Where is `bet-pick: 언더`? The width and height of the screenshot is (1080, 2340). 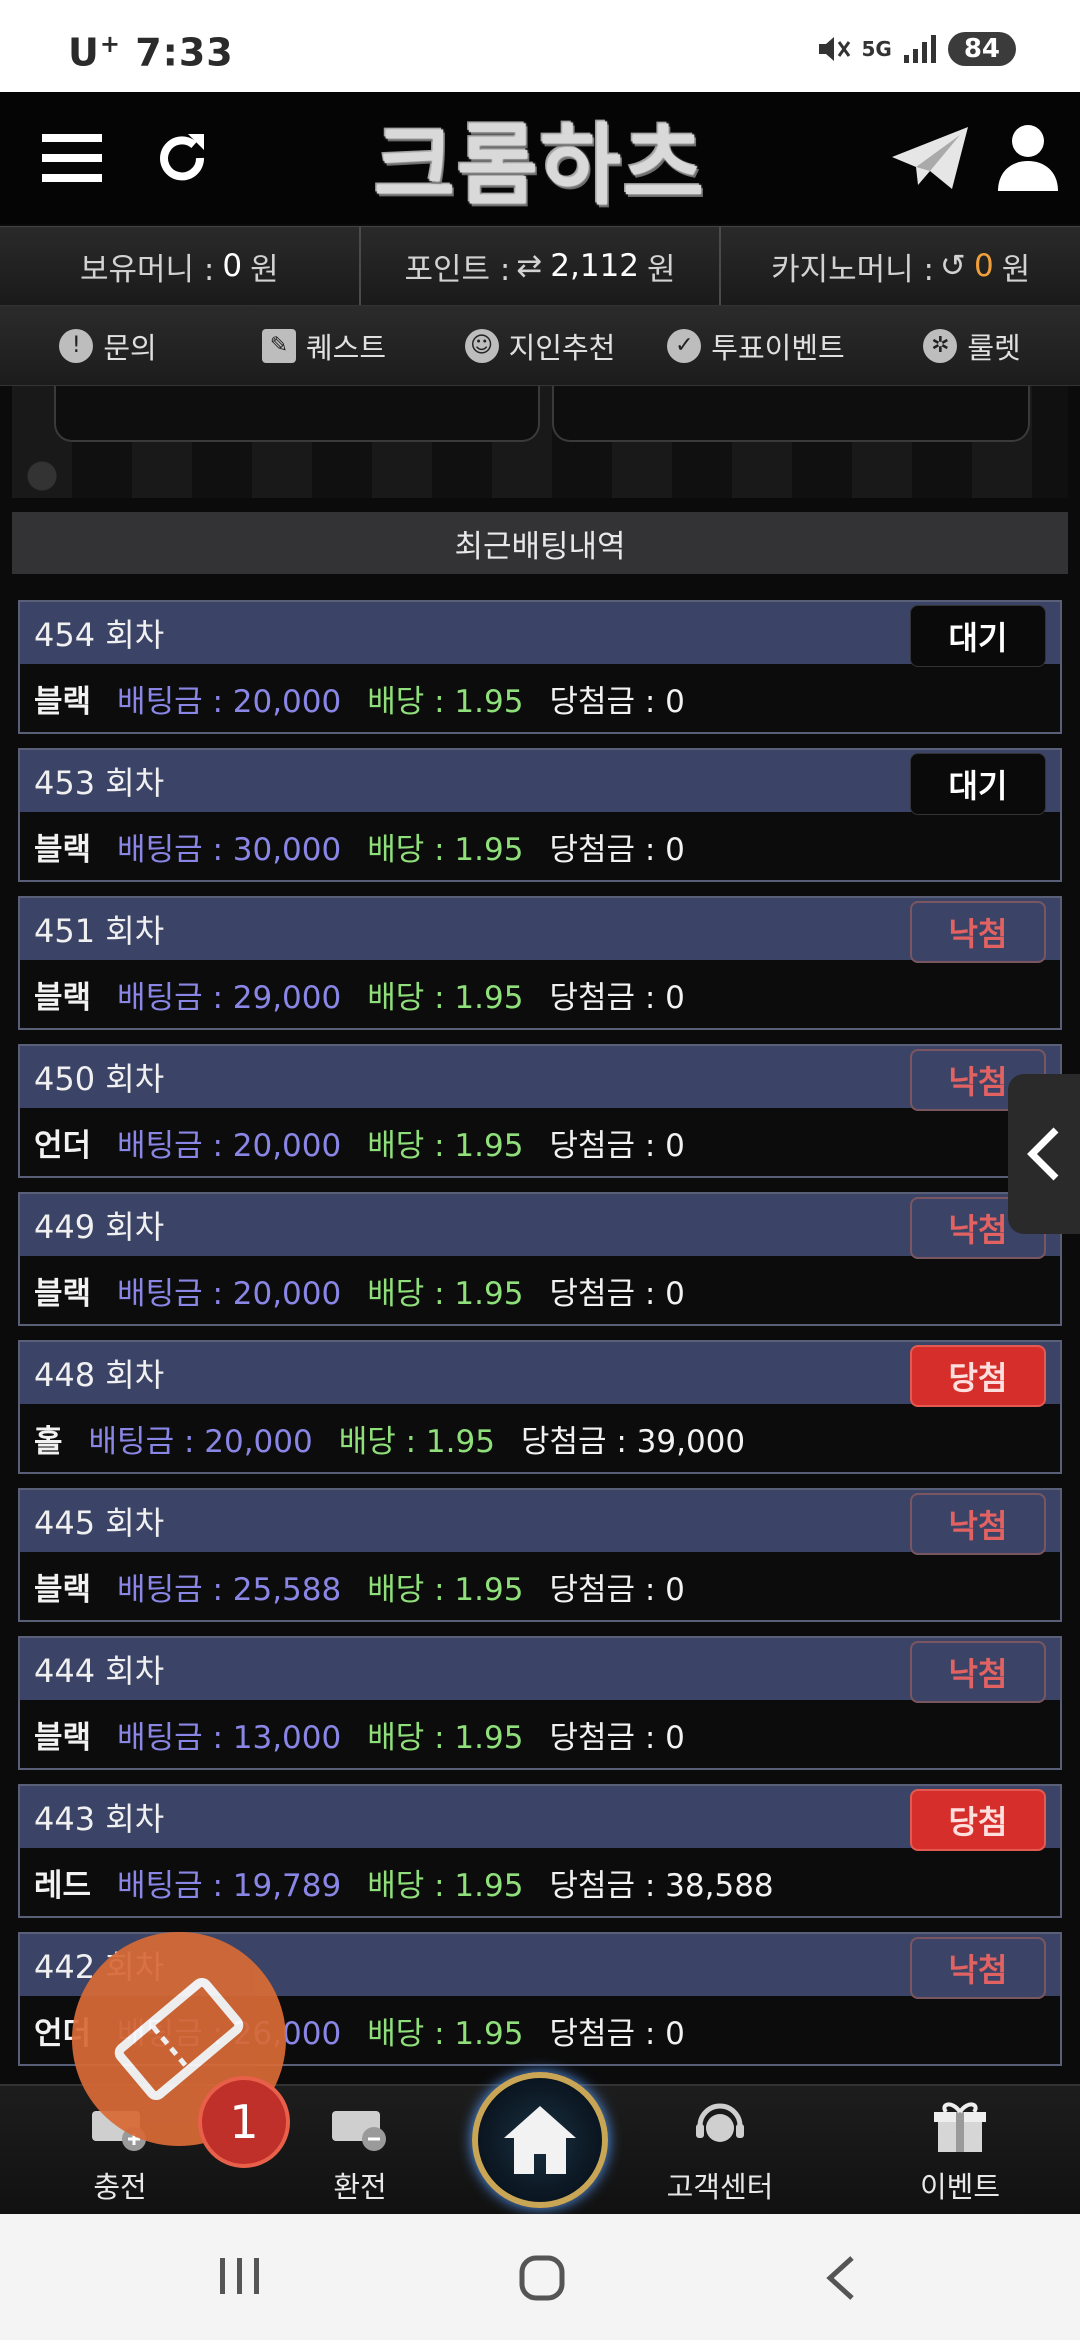
bet-pick: 언더 is located at coordinates (63, 1145).